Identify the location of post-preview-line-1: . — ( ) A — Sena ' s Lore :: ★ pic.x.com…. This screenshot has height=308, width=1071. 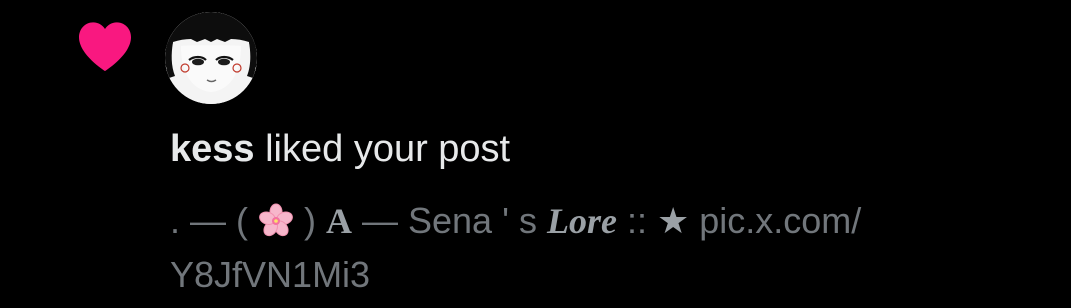
(600, 221).